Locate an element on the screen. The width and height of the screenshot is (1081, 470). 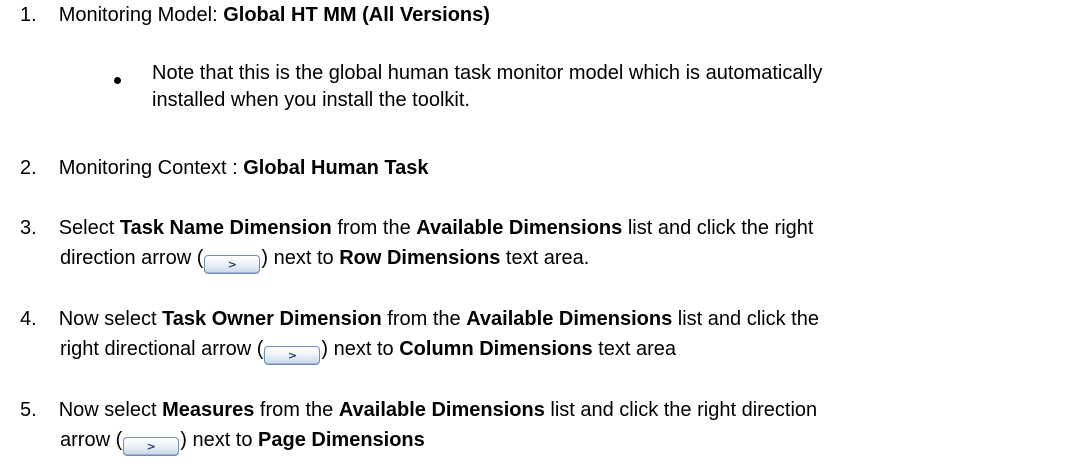
item-text: Monitoring Model: is located at coordinates (141, 15).